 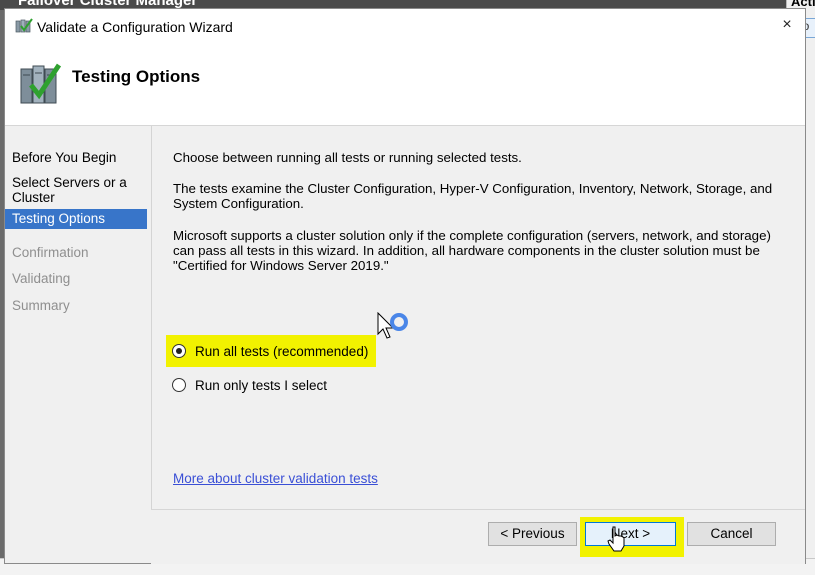 I want to click on cluster-validate-icon, so click(x=24, y=25).